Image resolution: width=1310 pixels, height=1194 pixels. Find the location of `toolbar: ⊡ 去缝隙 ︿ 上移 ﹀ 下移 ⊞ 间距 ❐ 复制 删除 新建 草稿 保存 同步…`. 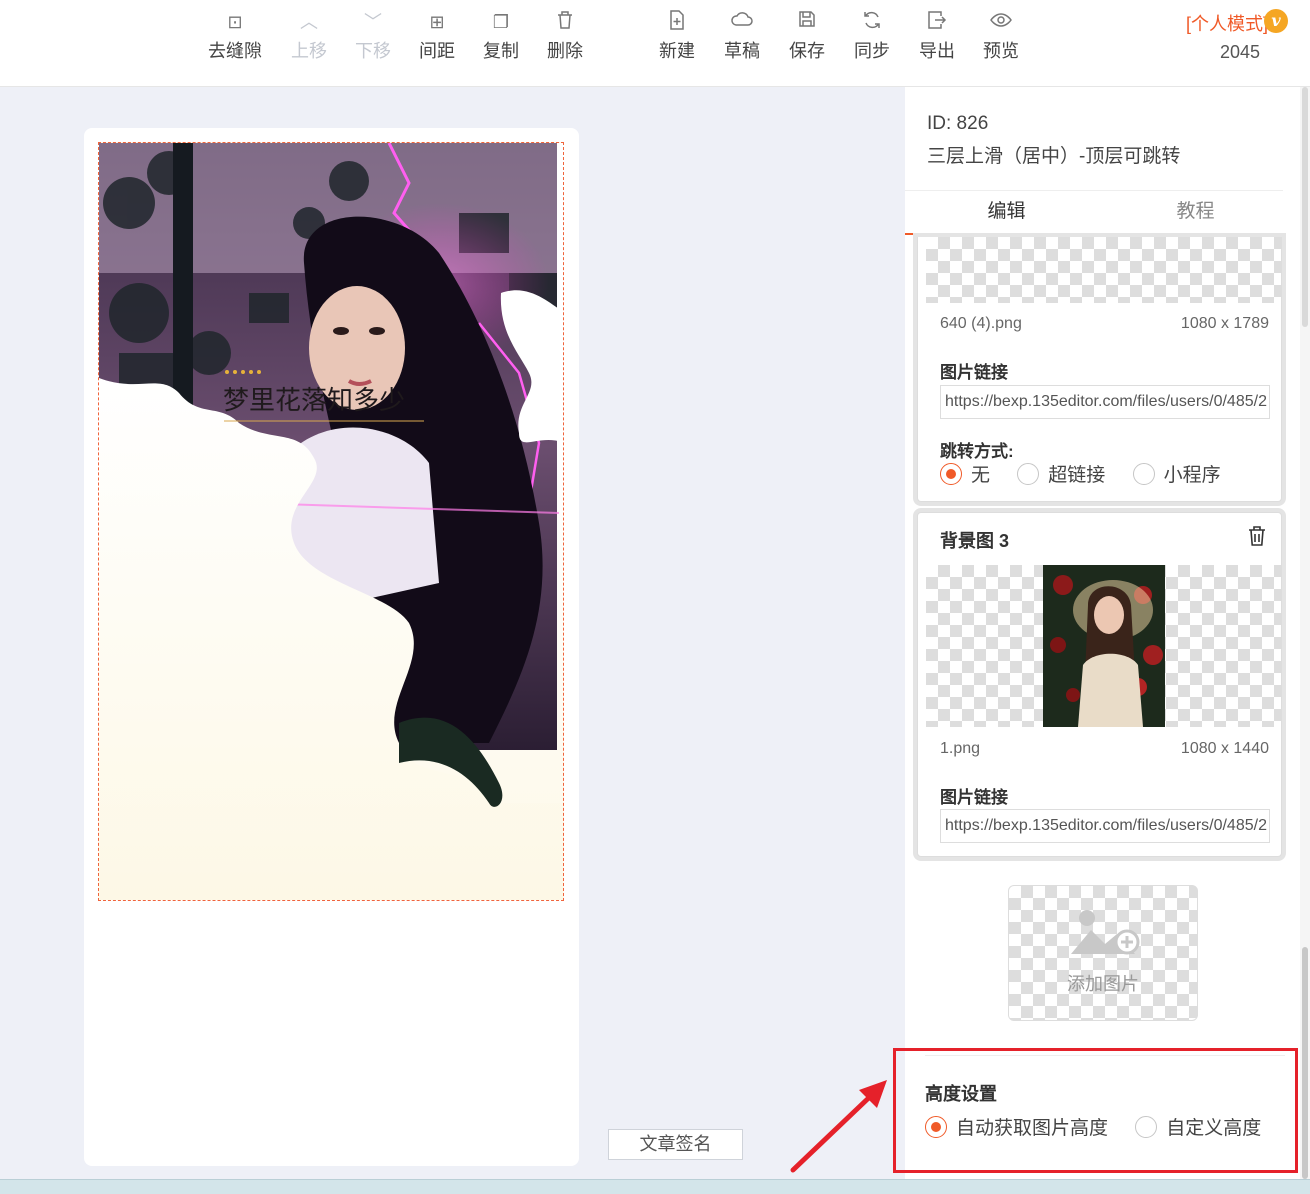

toolbar: ⊡ 去缝隙 ︿ 上移 ﹀ 下移 ⊞ 间距 ❐ 复制 删除 新建 草稿 保存 同步… is located at coordinates (655, 43).